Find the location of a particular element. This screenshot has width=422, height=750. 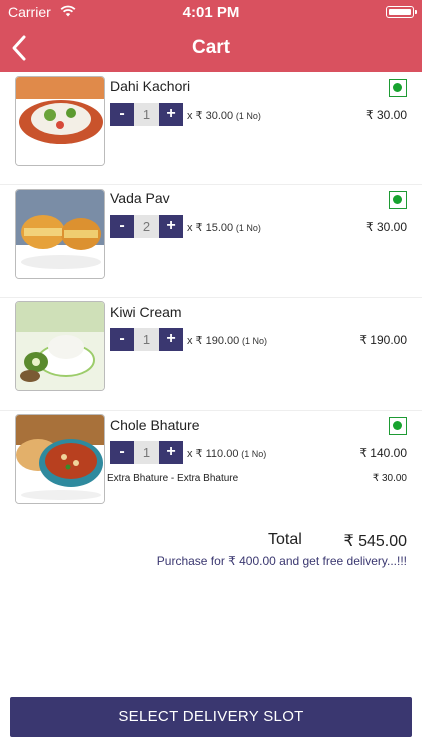

total-label: Total is located at coordinates (285, 539).